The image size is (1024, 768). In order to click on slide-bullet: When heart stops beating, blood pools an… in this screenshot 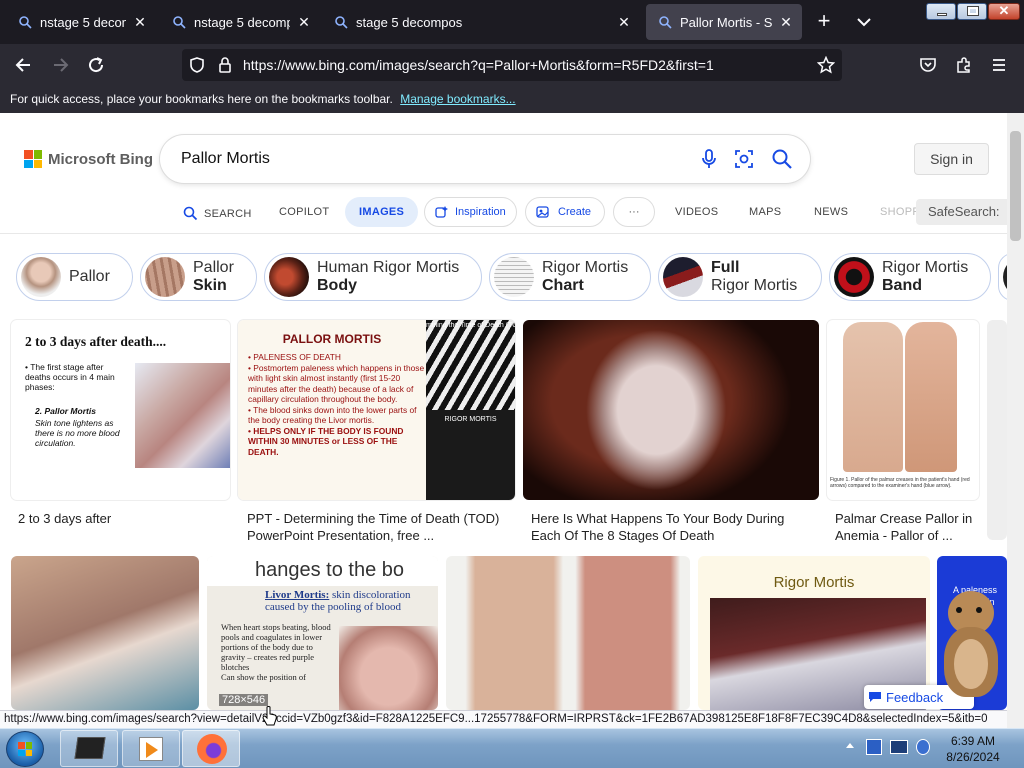, I will do `click(280, 647)`.